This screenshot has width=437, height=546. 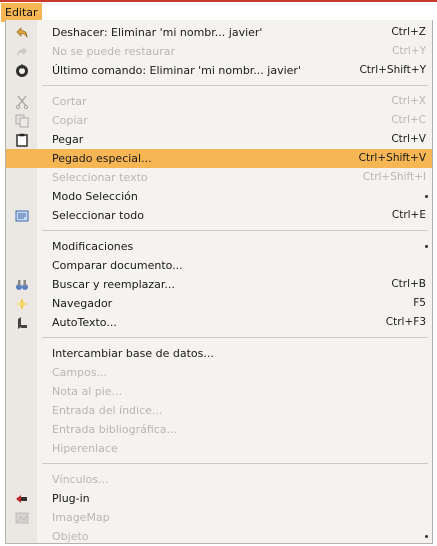 I want to click on menu-item-pegado-especial: Pegado especial... Ctrl+Shift+V, so click(x=219, y=158).